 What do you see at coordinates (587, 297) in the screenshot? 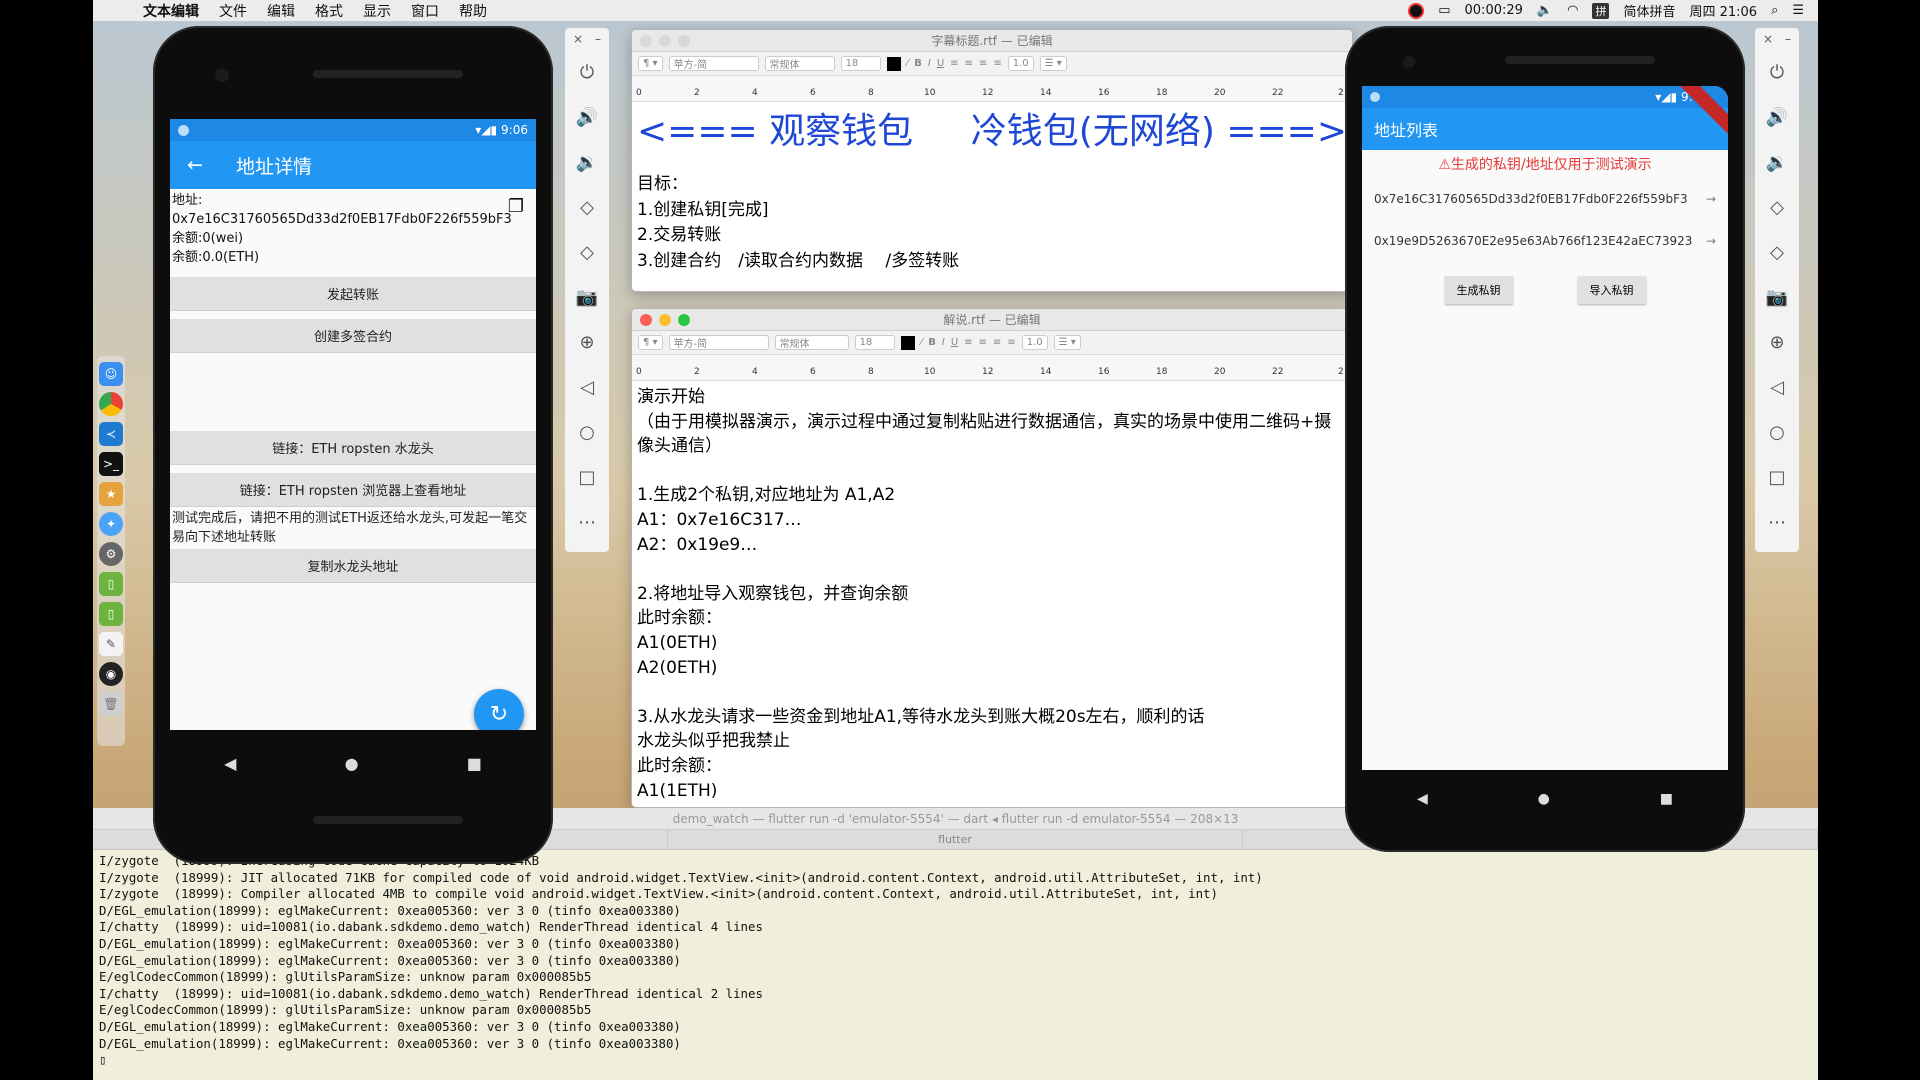
I see `screenshot-icon: 📷` at bounding box center [587, 297].